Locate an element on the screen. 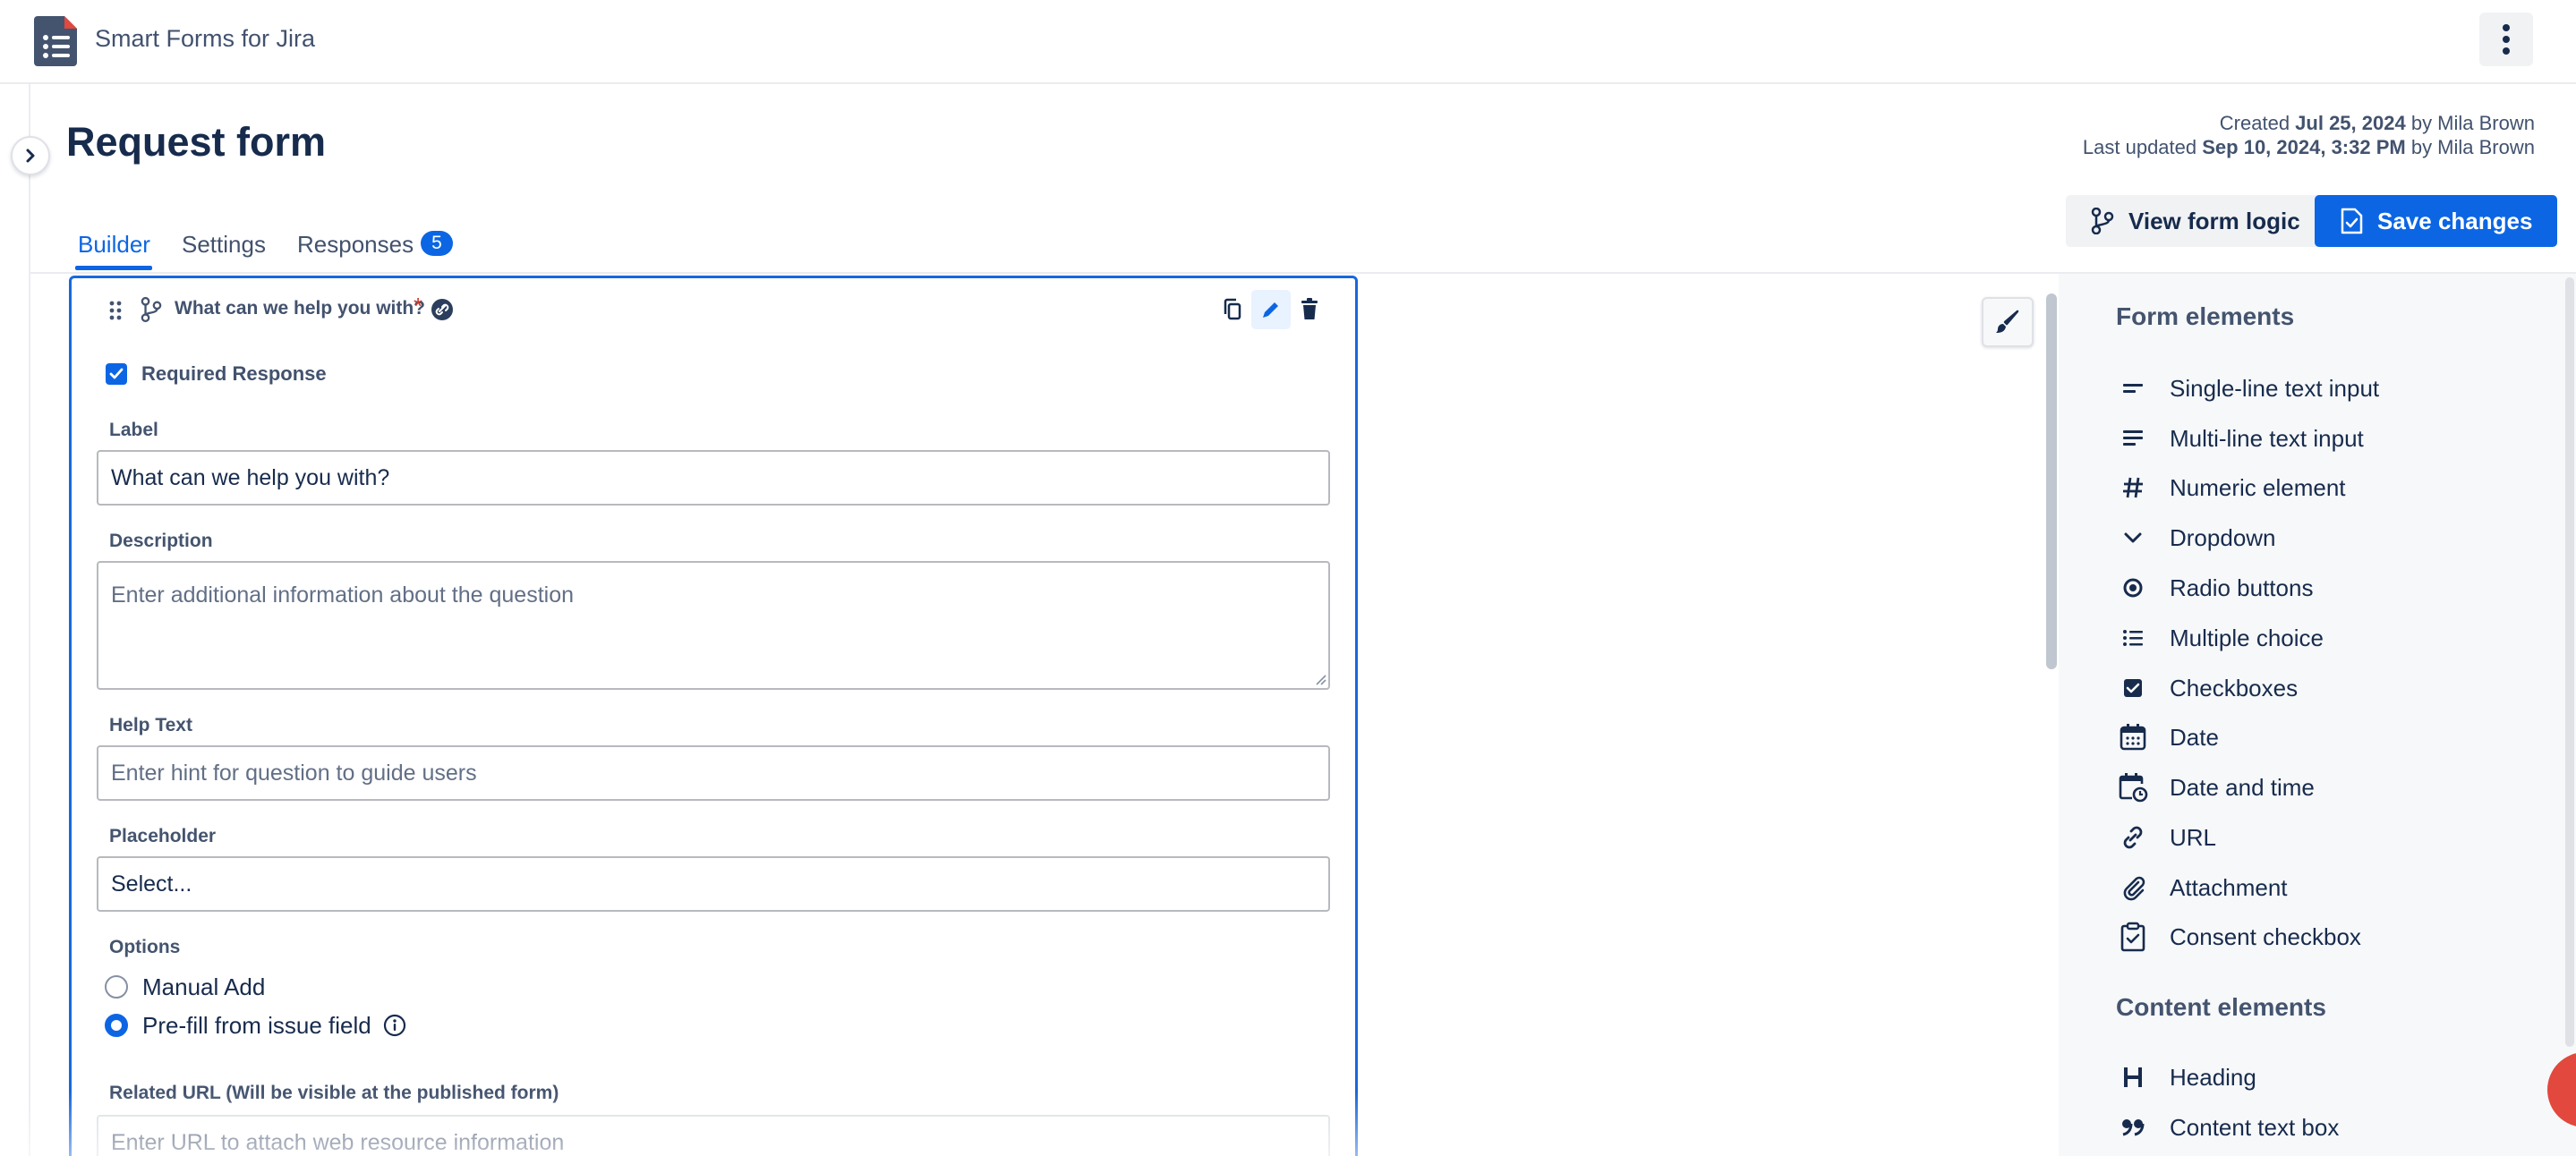 This screenshot has width=2576, height=1156. tab-builder: Builder is located at coordinates (114, 245).